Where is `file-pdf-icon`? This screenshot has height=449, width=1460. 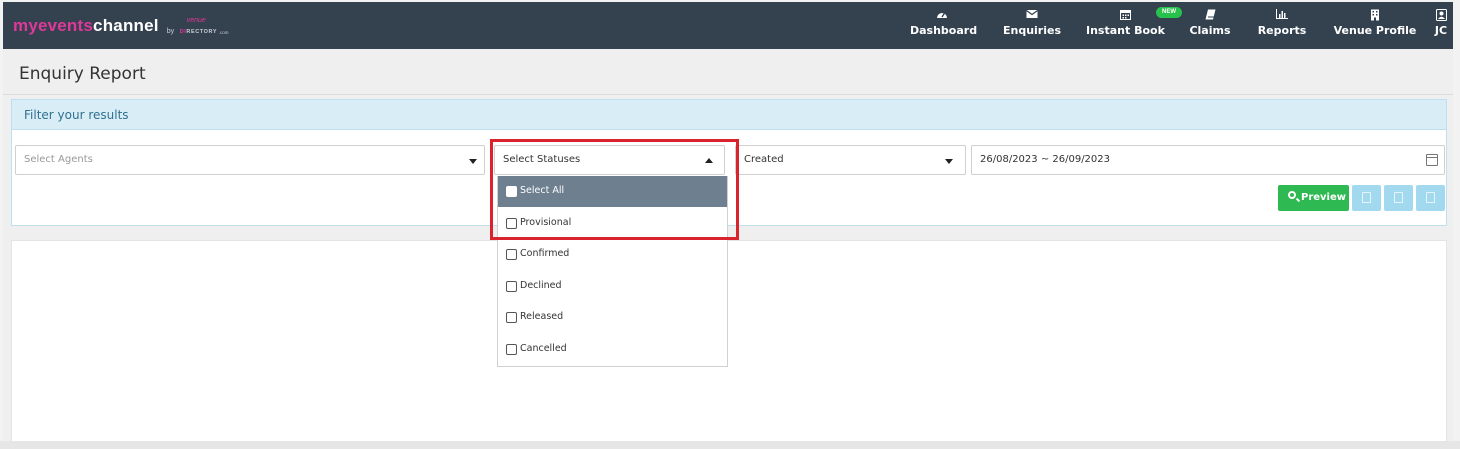
file-pdf-icon is located at coordinates (1366, 197).